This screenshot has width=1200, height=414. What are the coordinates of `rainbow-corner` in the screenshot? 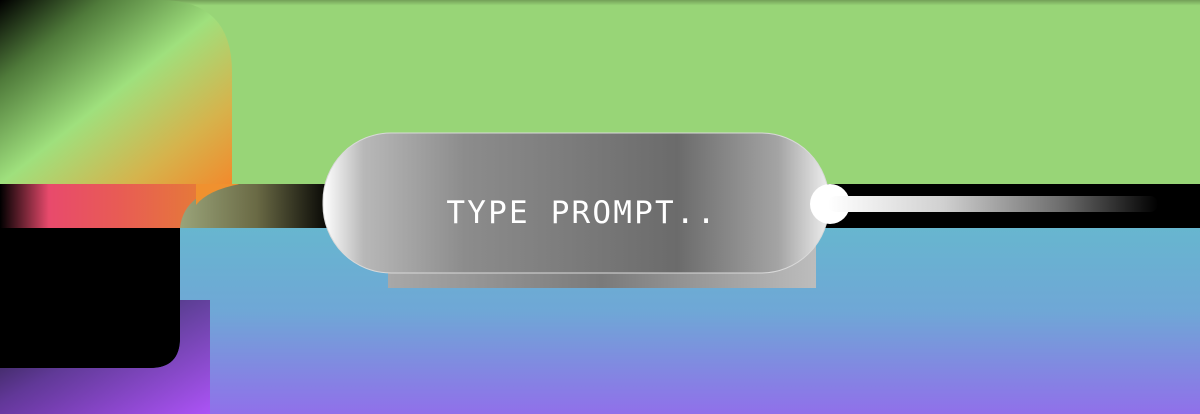 It's located at (116, 92).